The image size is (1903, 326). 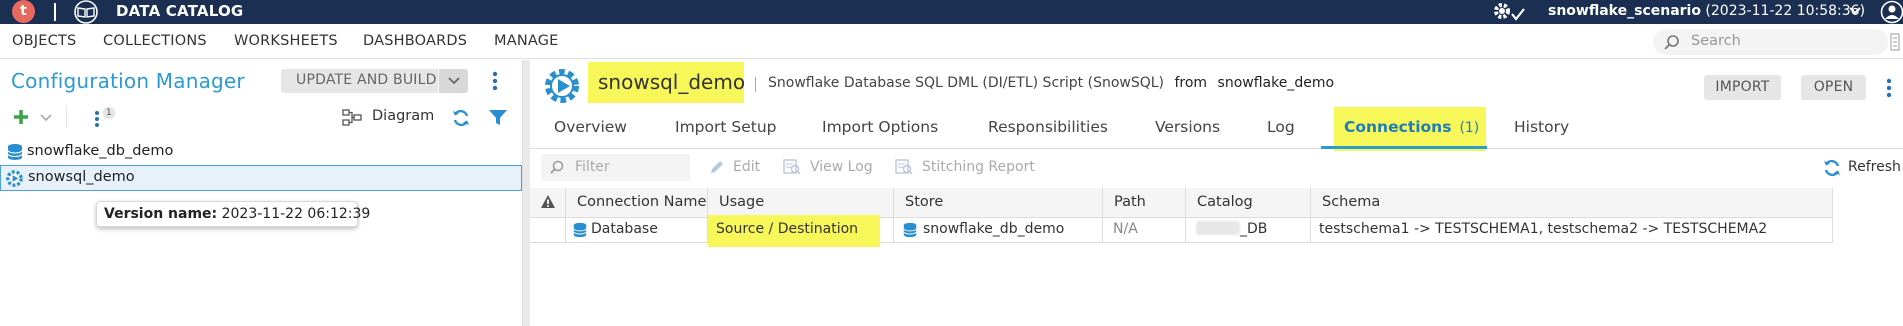 I want to click on tooltip-label: Version name:, so click(x=161, y=214).